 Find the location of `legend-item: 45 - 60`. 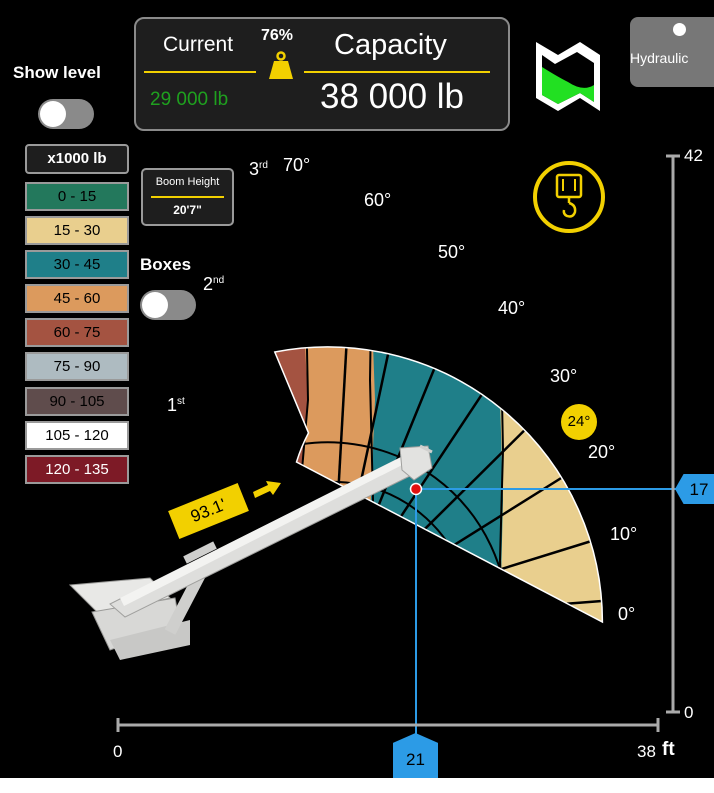

legend-item: 45 - 60 is located at coordinates (77, 298).